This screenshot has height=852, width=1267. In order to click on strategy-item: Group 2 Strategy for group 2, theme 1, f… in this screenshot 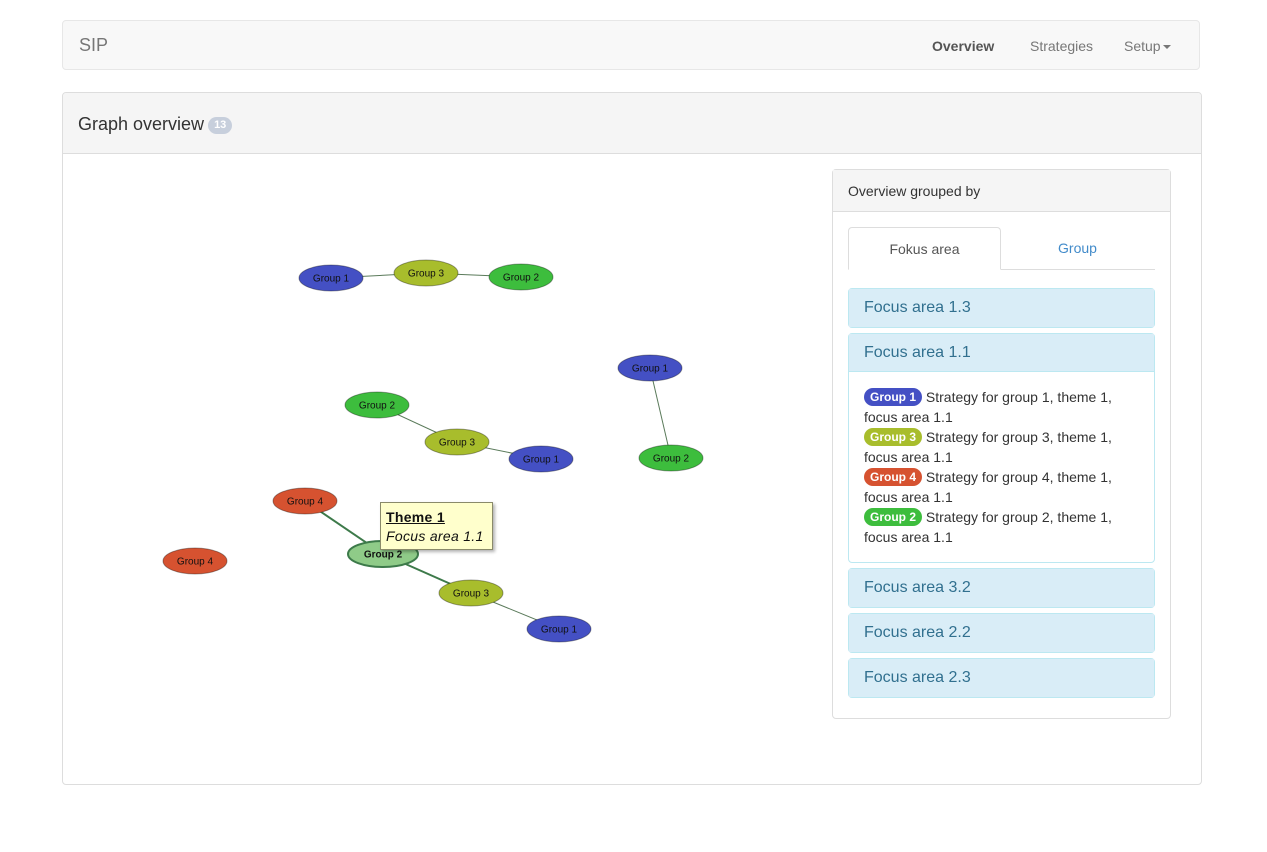, I will do `click(1001, 527)`.